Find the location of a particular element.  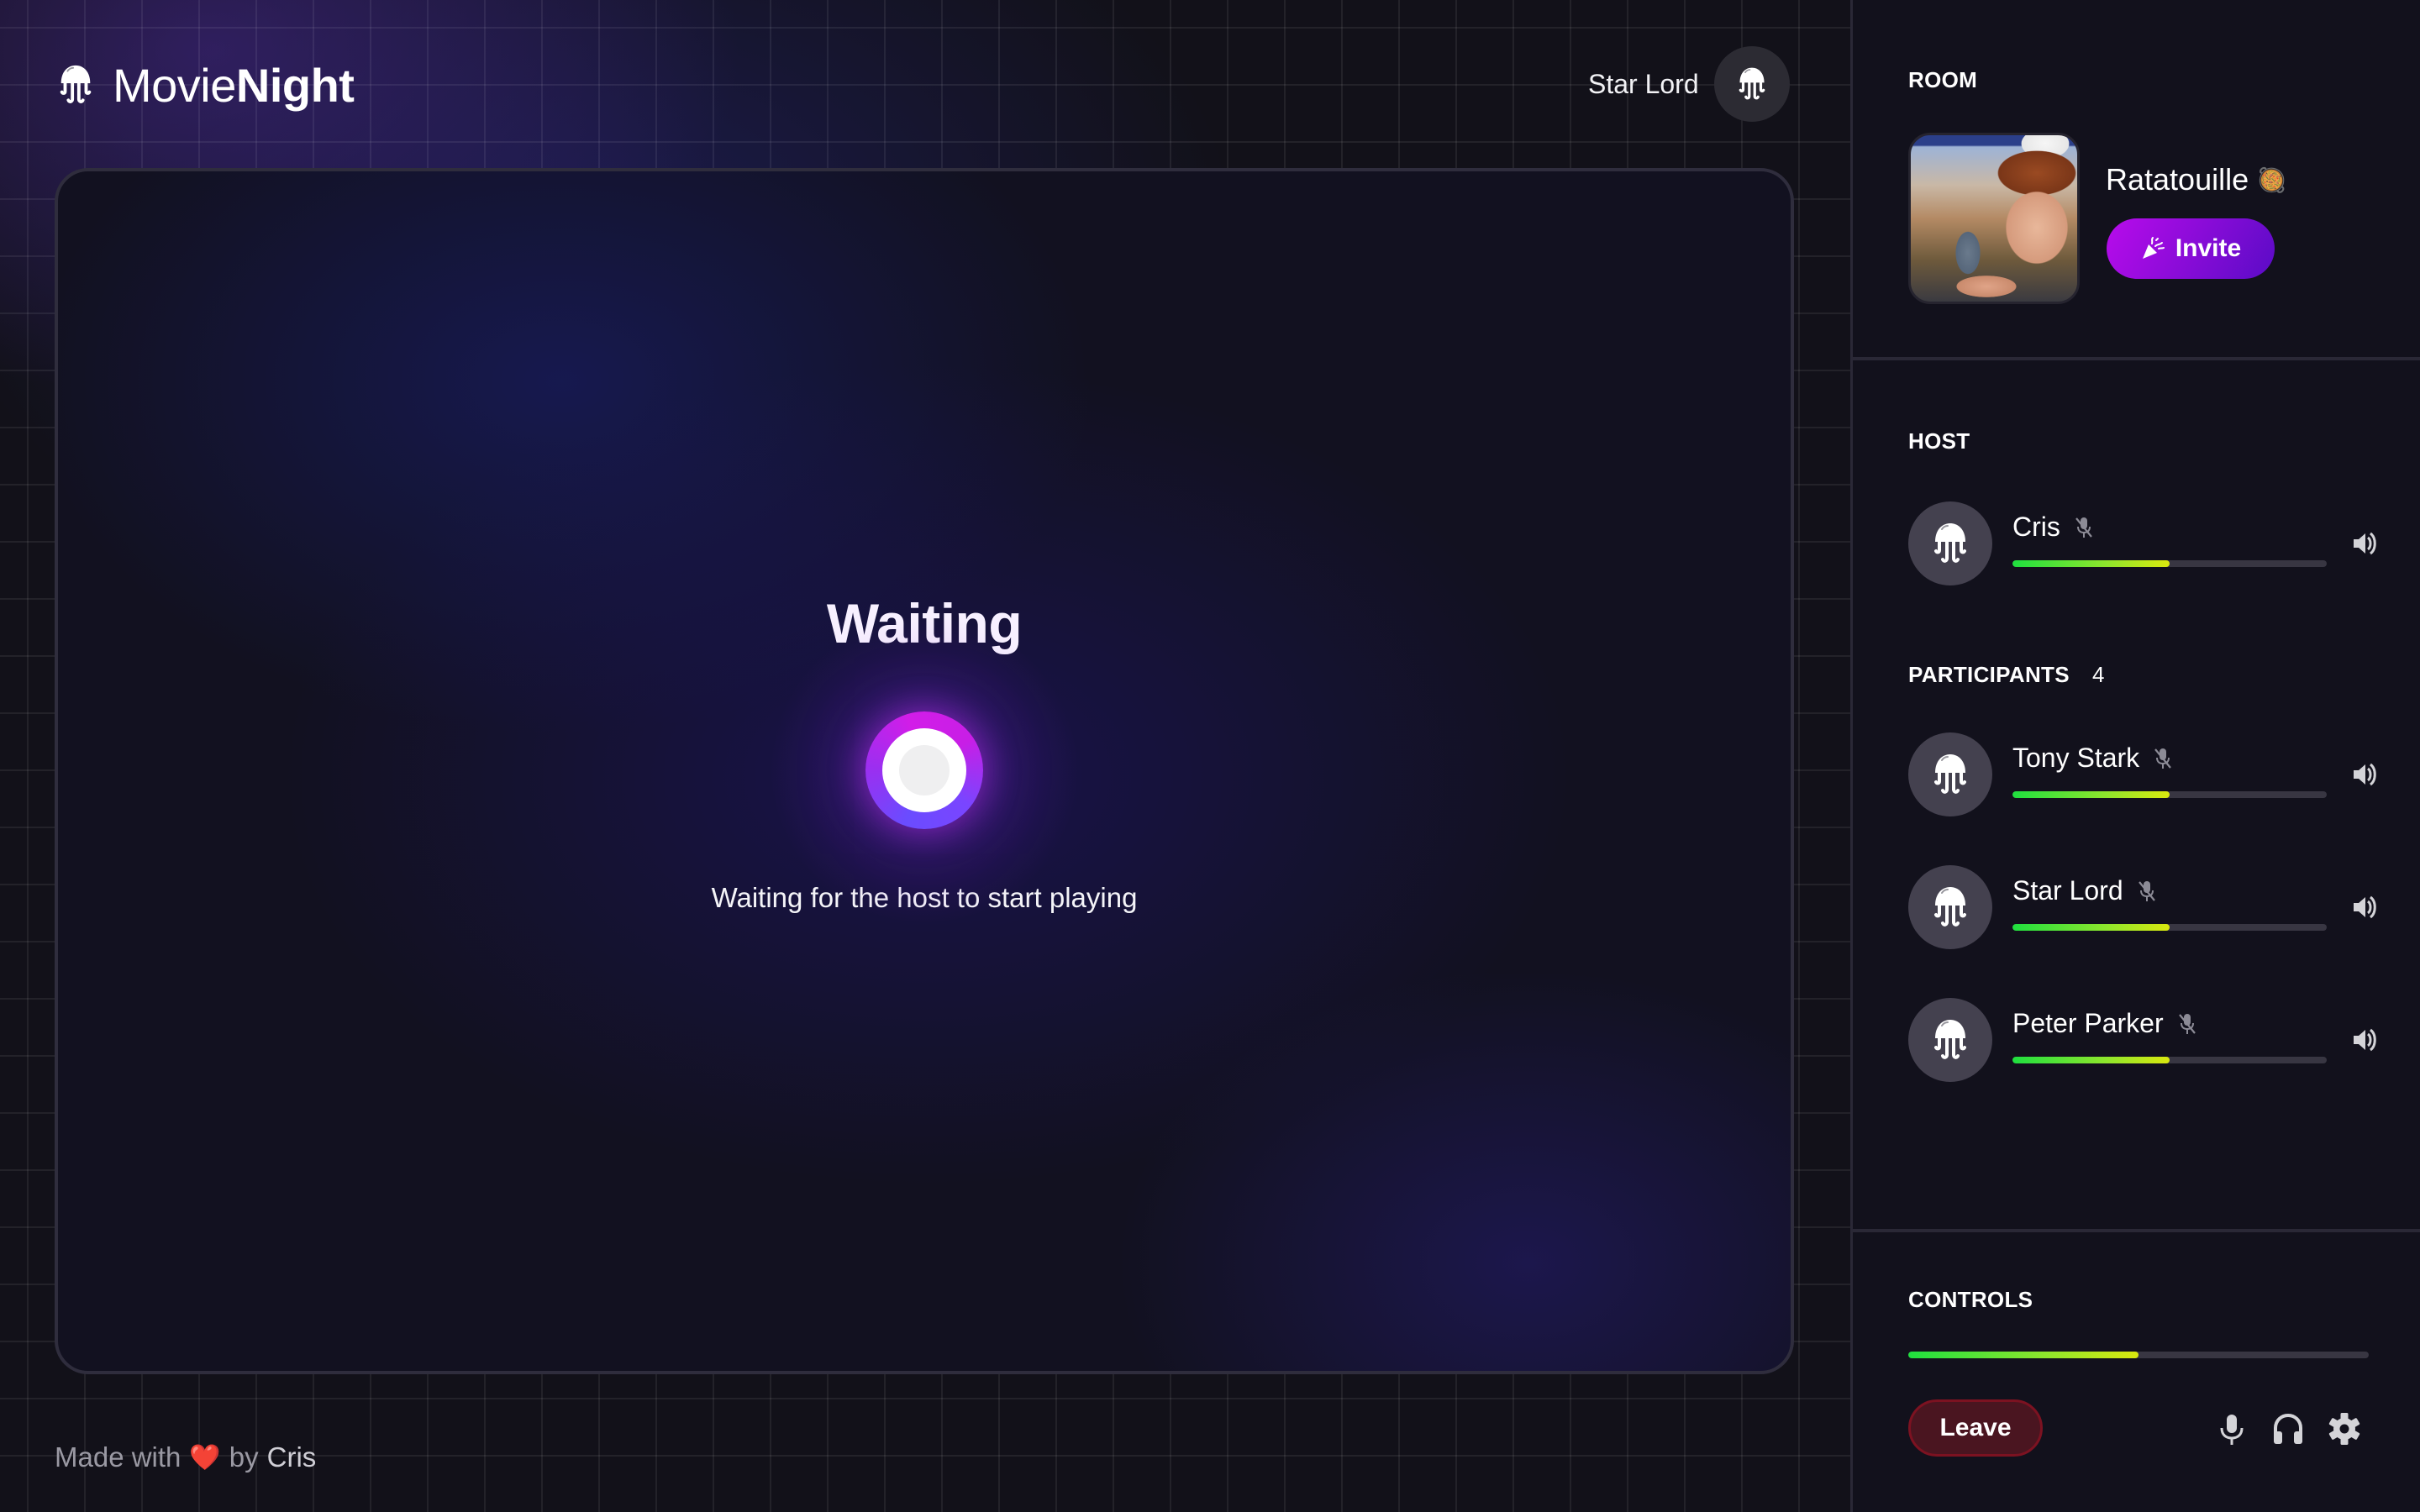

member-name: Tony Stark is located at coordinates (2092, 758).